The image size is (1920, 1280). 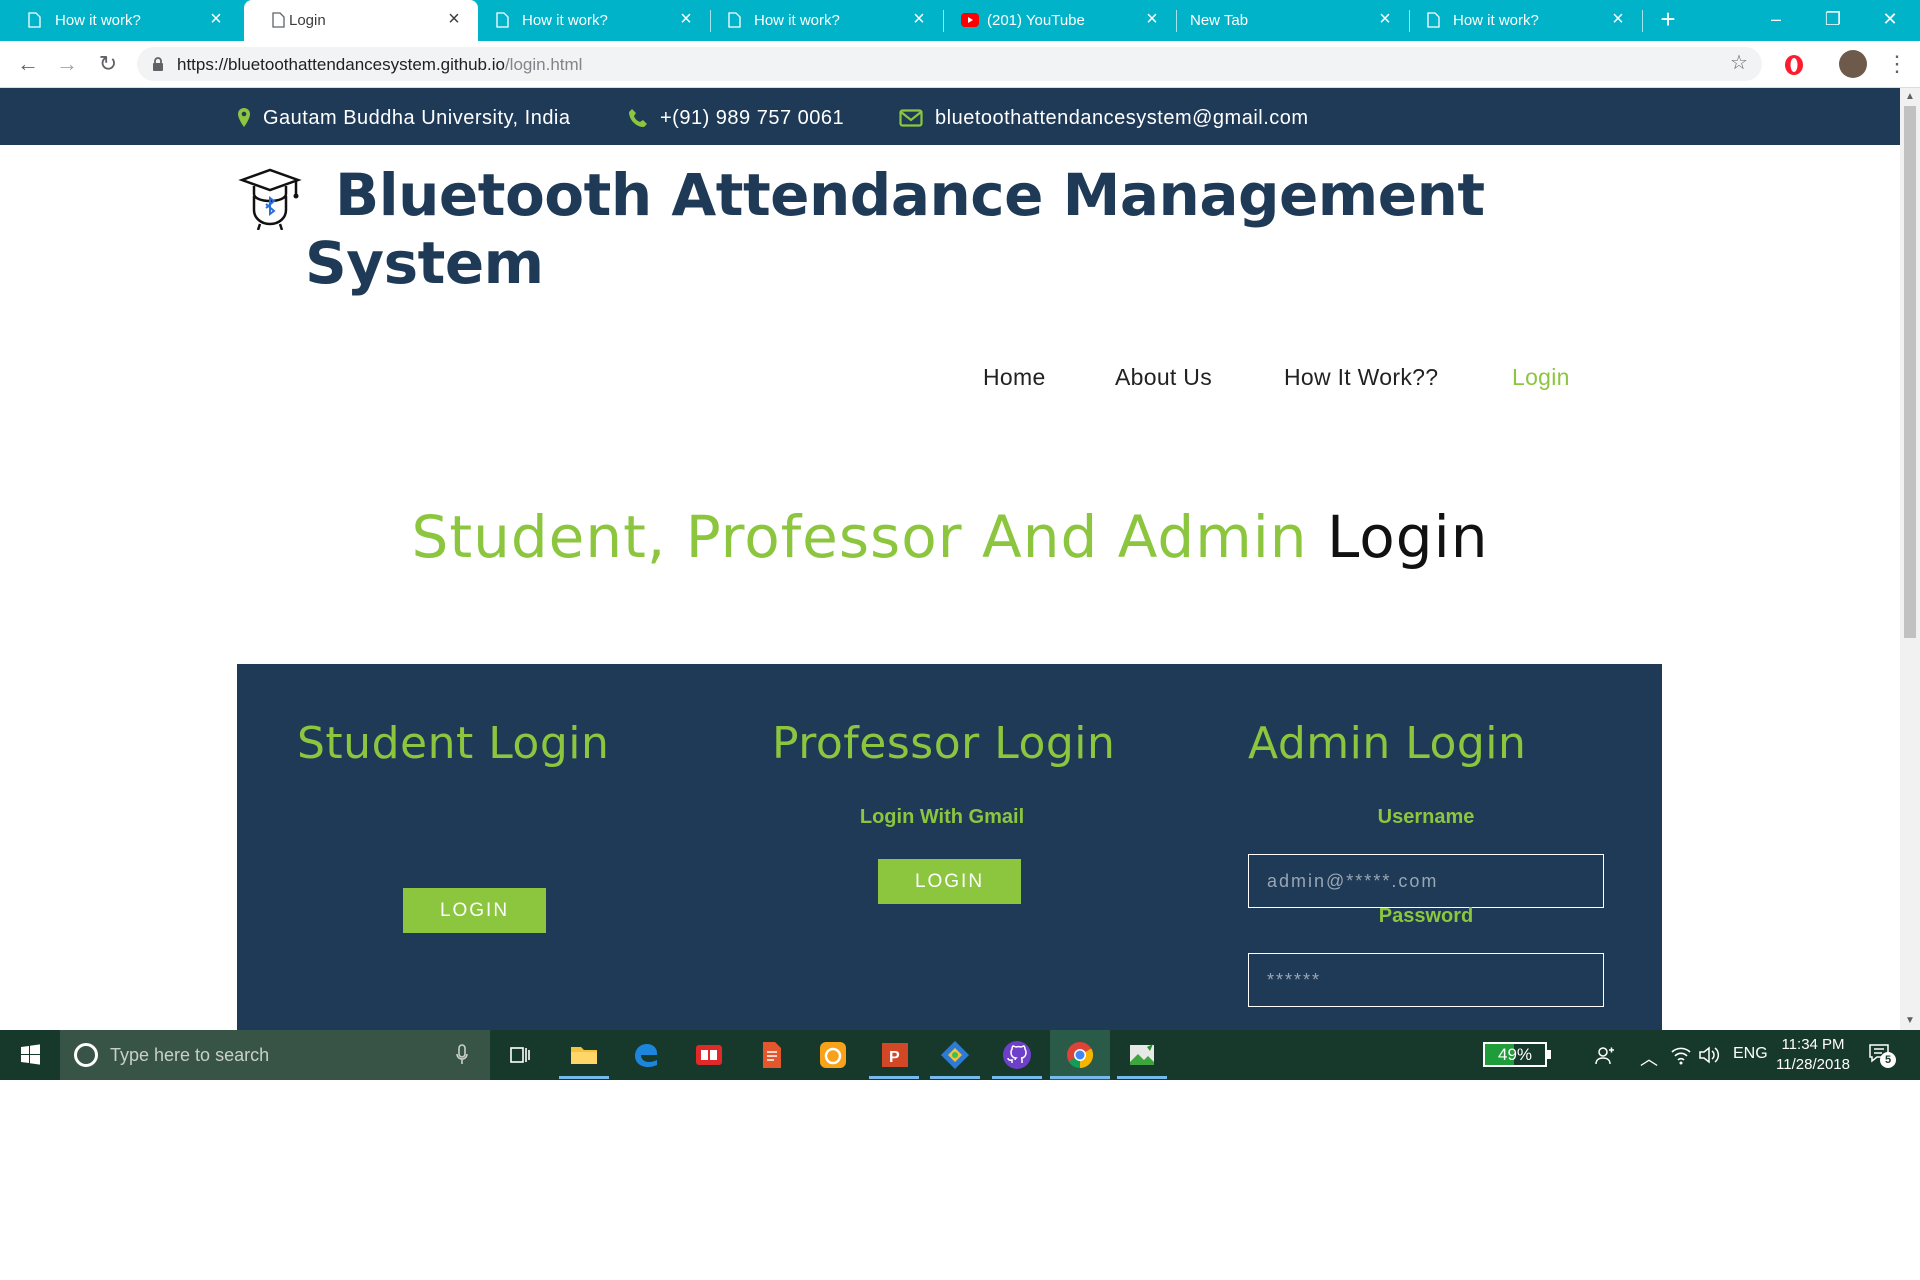 What do you see at coordinates (404, 118) in the screenshot?
I see `contact-location: Gautam Buddha University, India` at bounding box center [404, 118].